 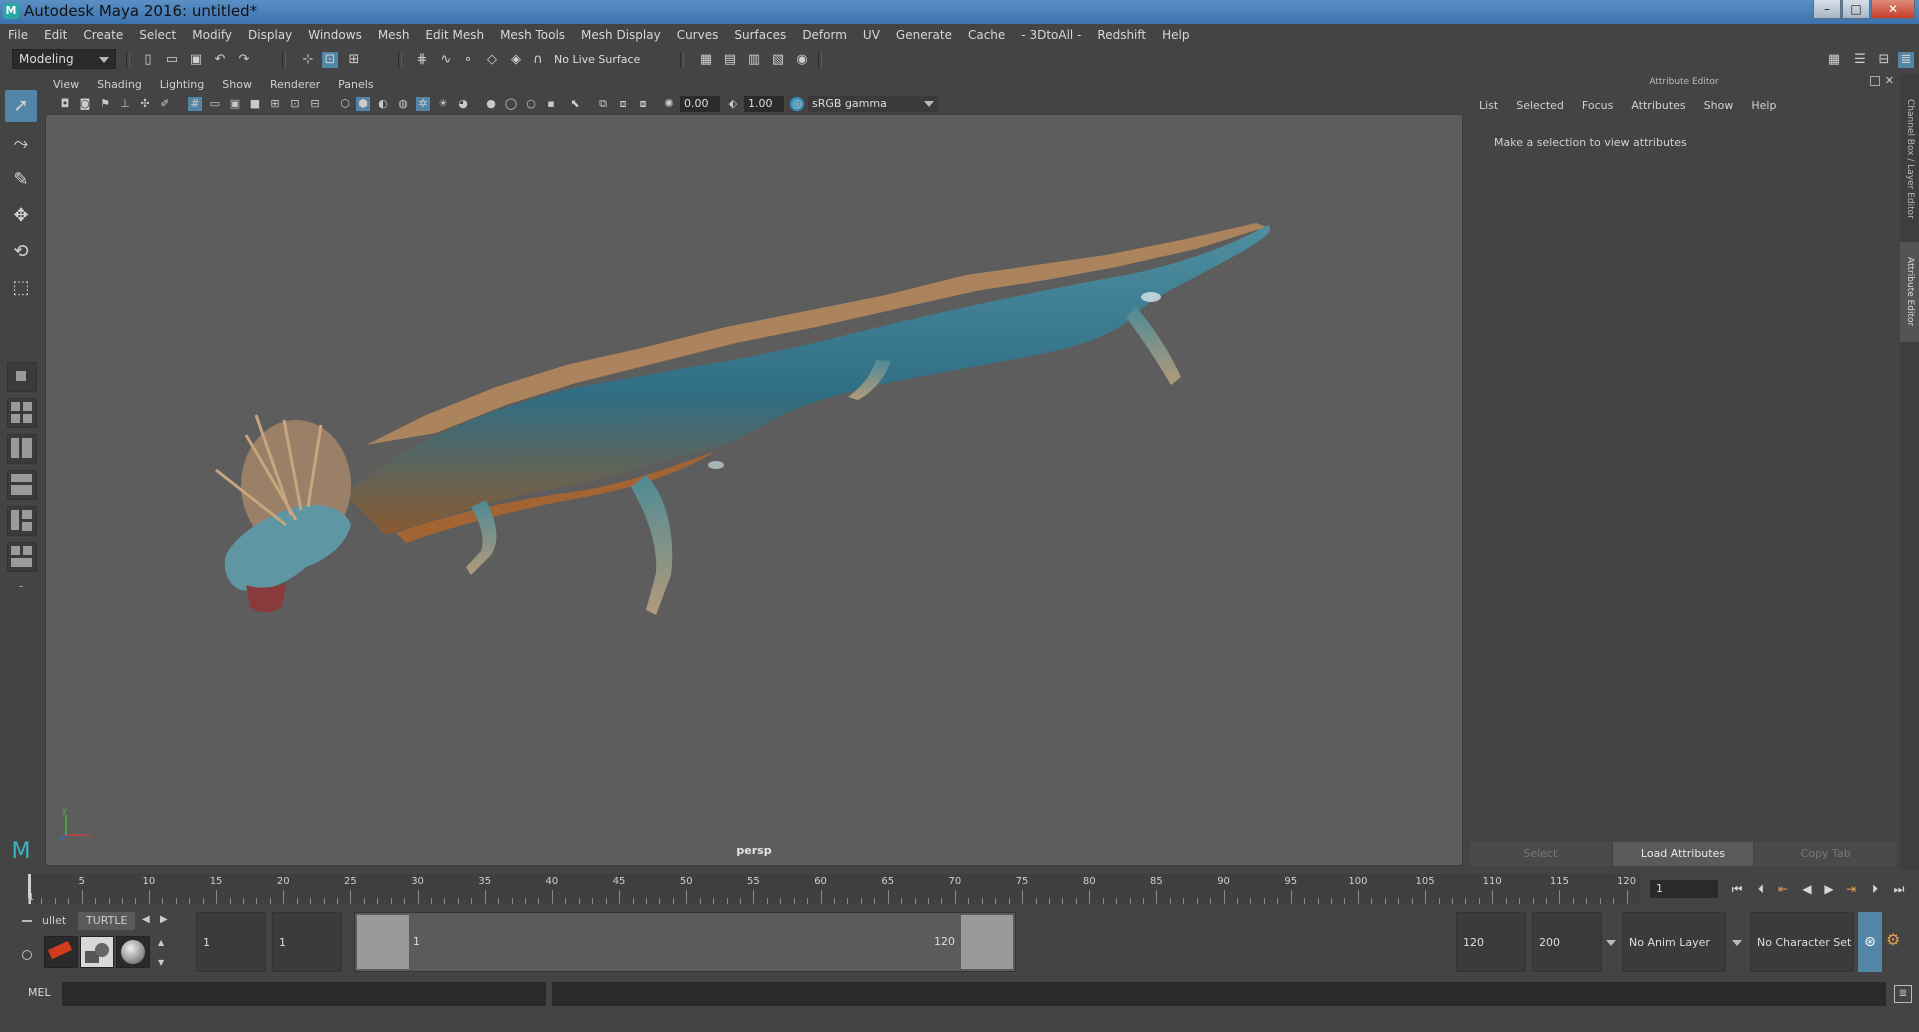 I want to click on turtle-baking-icon, so click(x=97, y=952).